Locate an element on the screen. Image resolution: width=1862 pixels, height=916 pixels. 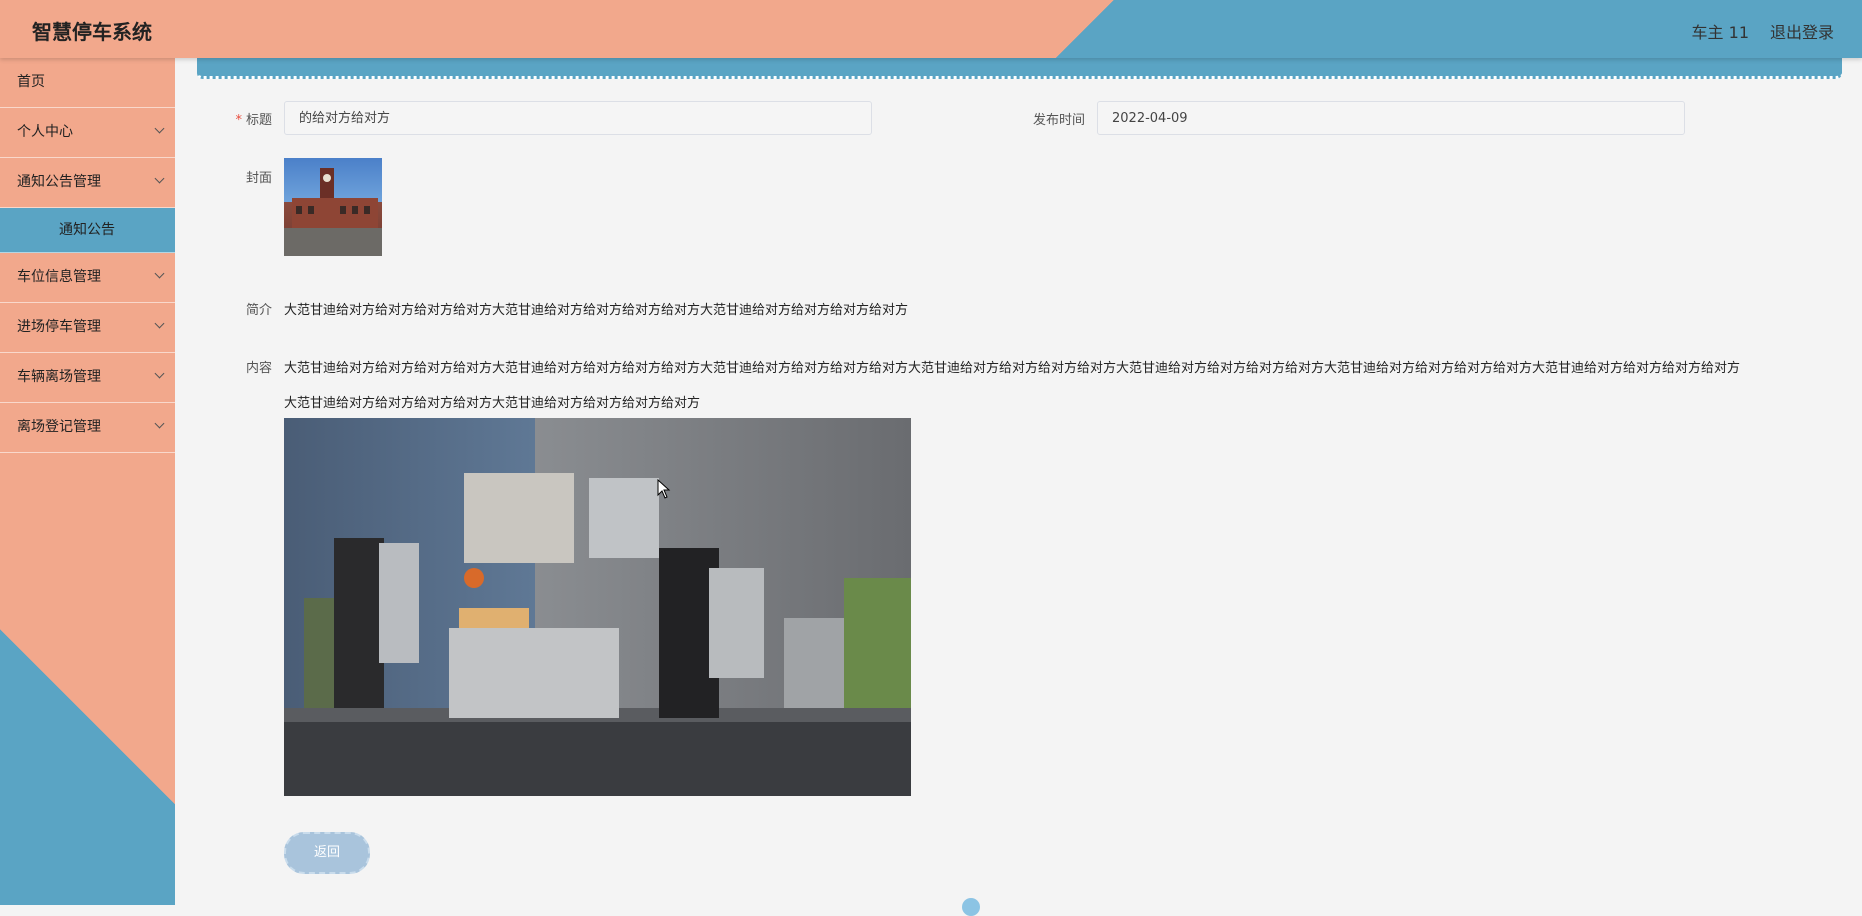
title-label: * 标题 is located at coordinates (253, 120).